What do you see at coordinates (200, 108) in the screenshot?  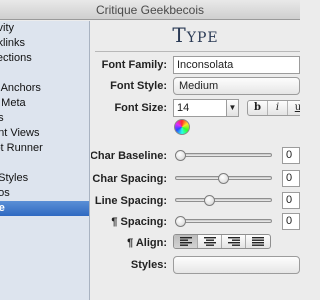 I see `font-size-field: 14` at bounding box center [200, 108].